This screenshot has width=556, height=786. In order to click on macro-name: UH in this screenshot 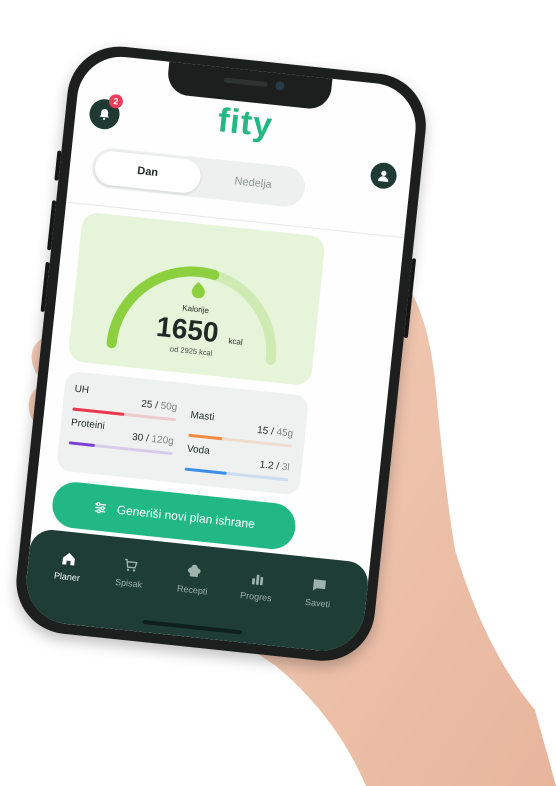, I will do `click(82, 390)`.